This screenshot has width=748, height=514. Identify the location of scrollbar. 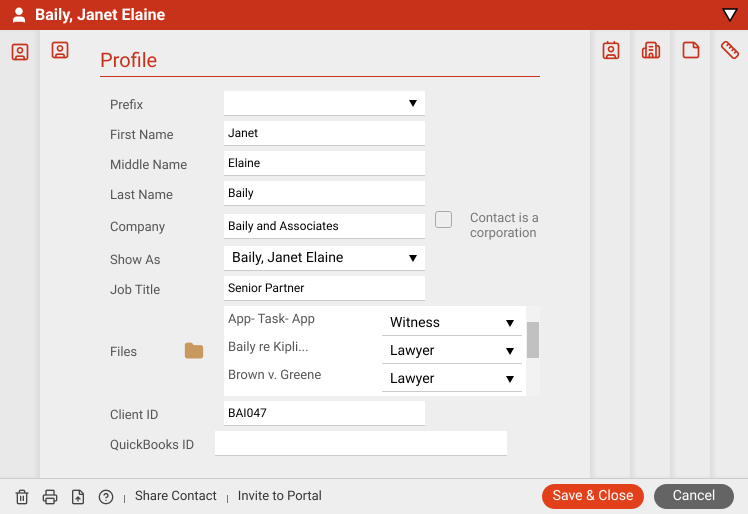
(533, 351).